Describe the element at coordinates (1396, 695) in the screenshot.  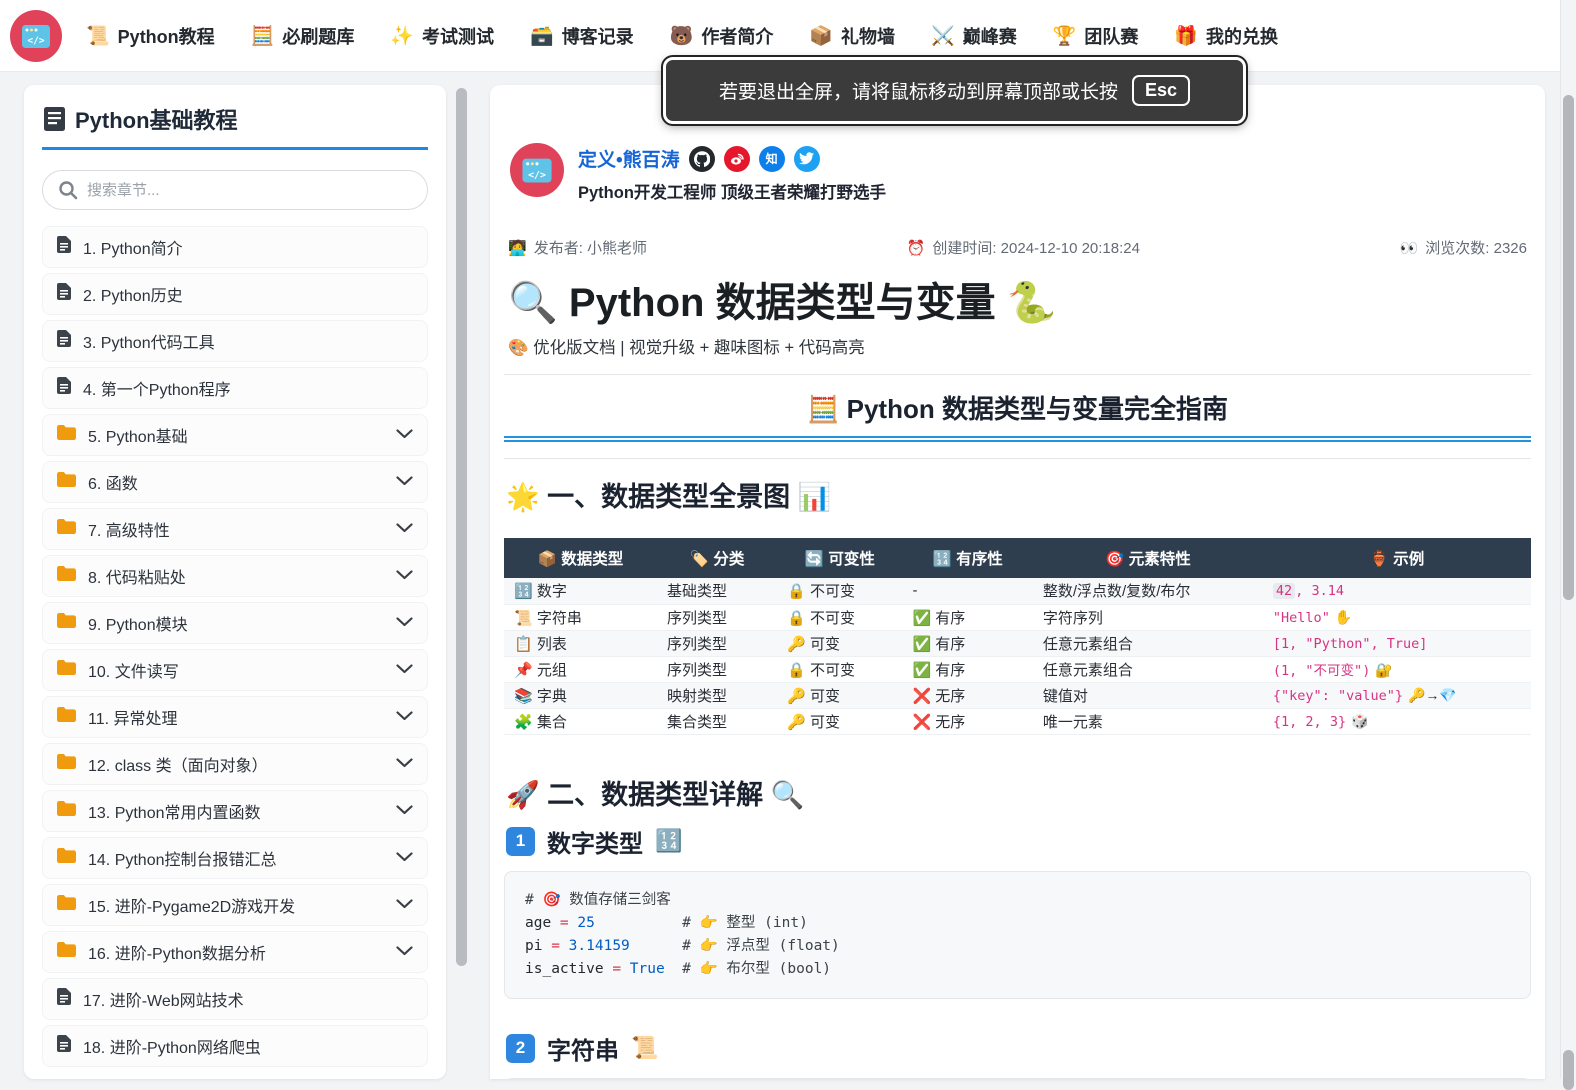
I see `cell-example: {"key": "value"} 🔑→💎` at that location.